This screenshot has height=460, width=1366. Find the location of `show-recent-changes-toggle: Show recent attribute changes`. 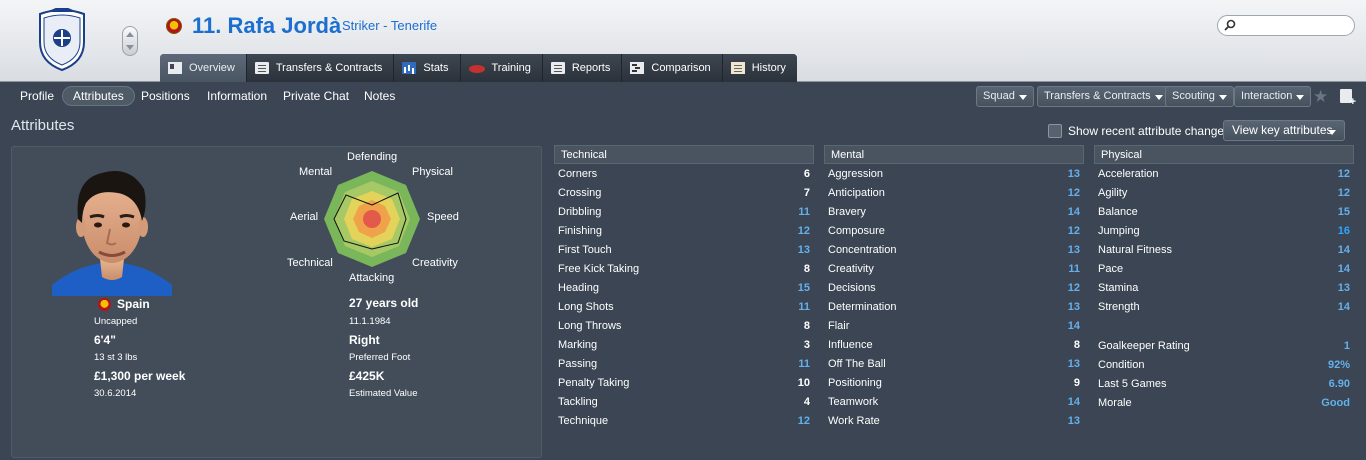

show-recent-changes-toggle: Show recent attribute changes is located at coordinates (1139, 131).